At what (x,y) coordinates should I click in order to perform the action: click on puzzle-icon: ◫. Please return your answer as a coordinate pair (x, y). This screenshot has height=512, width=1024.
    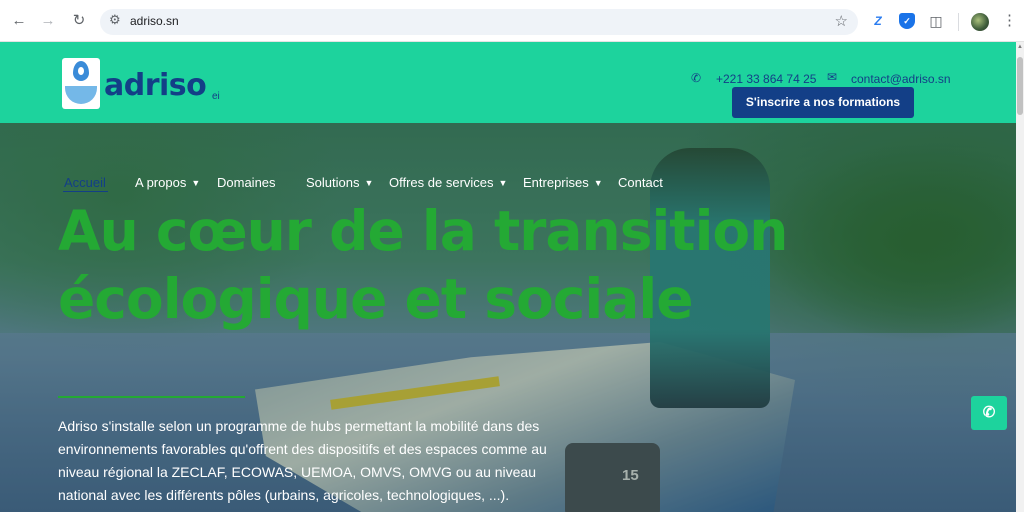
    Looking at the image, I should click on (936, 21).